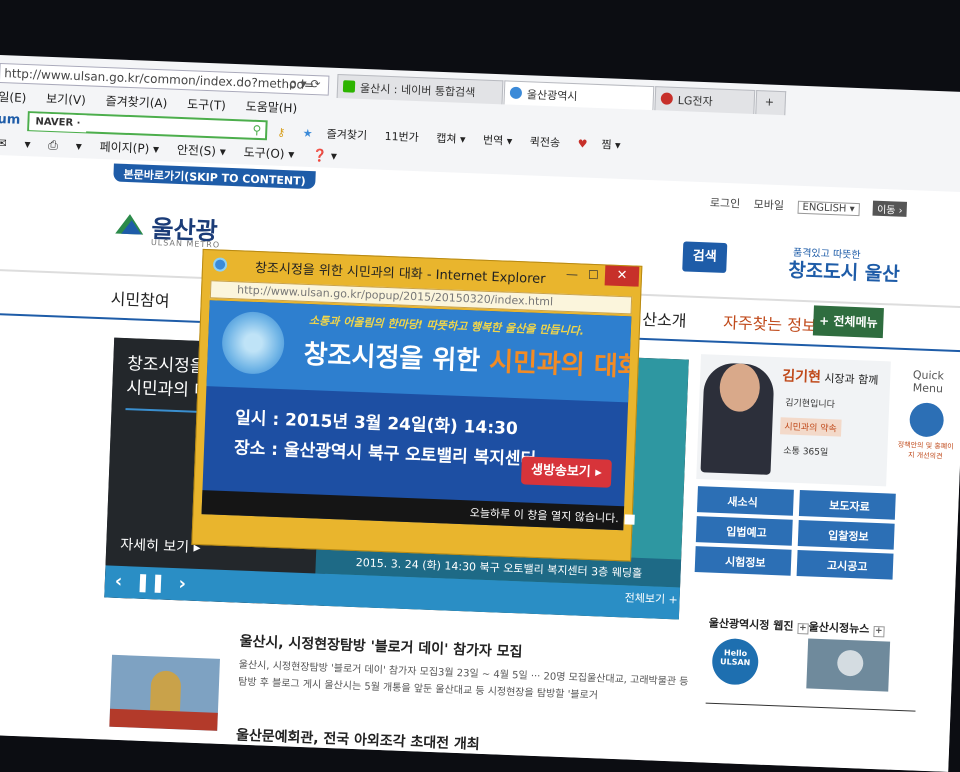 The height and width of the screenshot is (772, 960). Describe the element at coordinates (705, 100) in the screenshot. I see `tab-lg: LG전자` at that location.